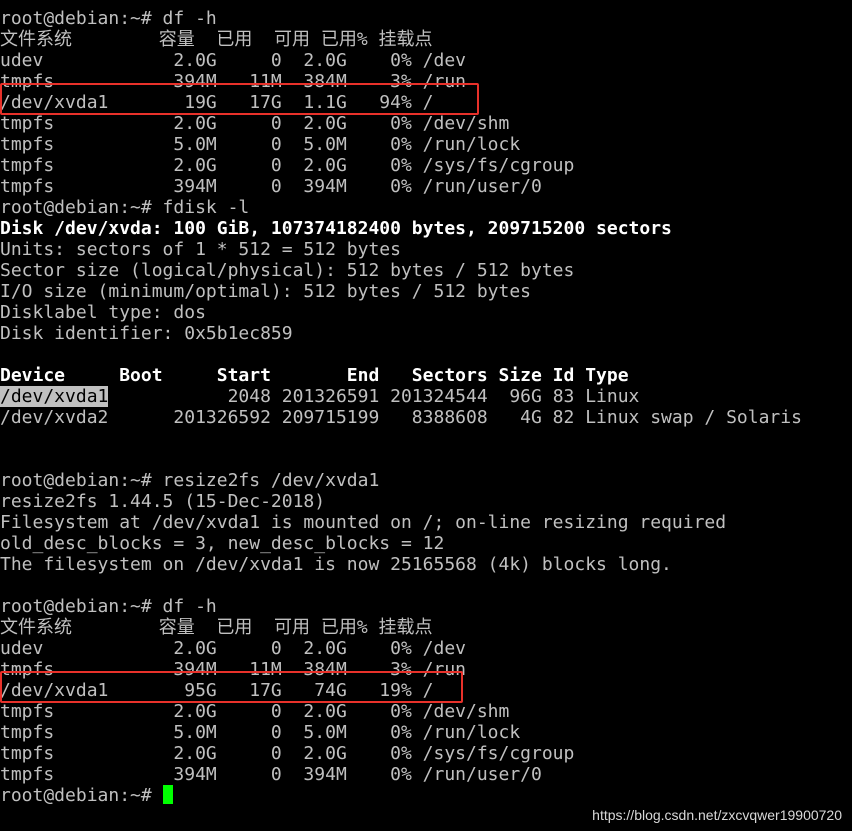 The width and height of the screenshot is (852, 831). Describe the element at coordinates (125, 207) in the screenshot. I see `terminal-line: root@debian:~# fdisk -l` at that location.